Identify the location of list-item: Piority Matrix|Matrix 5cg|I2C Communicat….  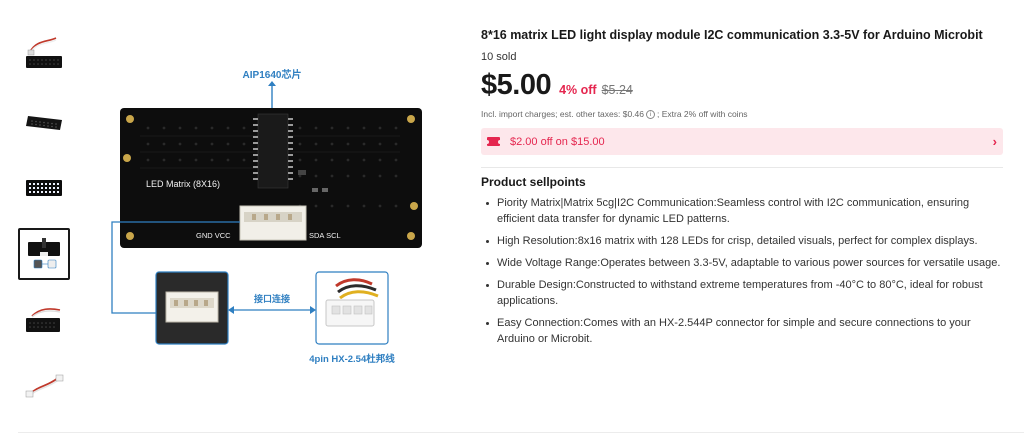
(742, 211).